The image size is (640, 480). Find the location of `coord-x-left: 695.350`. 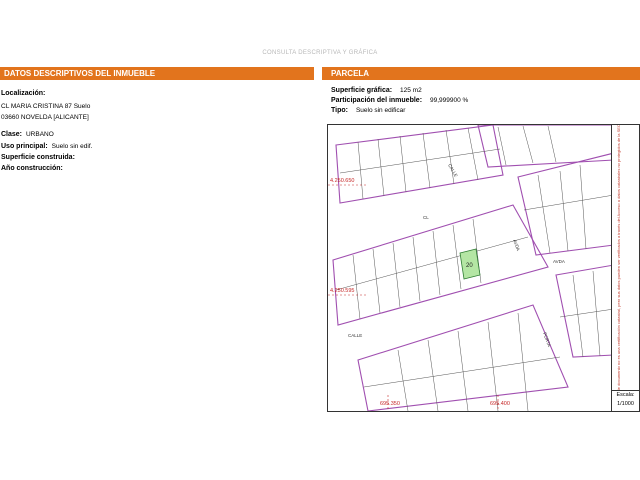

coord-x-left: 695.350 is located at coordinates (390, 404).